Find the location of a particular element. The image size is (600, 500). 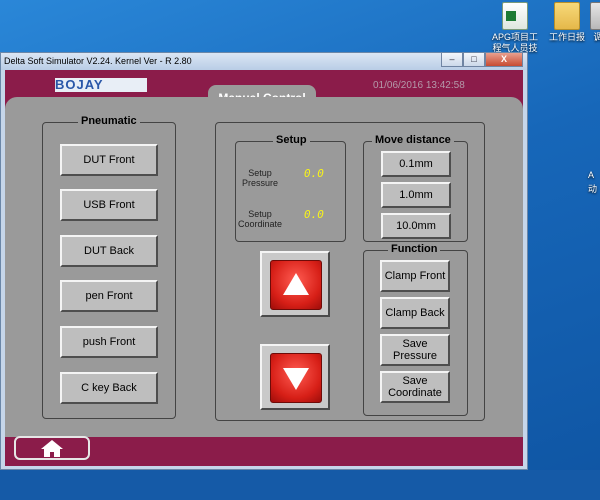

desktop-icon-label: 调 is located at coordinates (596, 37).